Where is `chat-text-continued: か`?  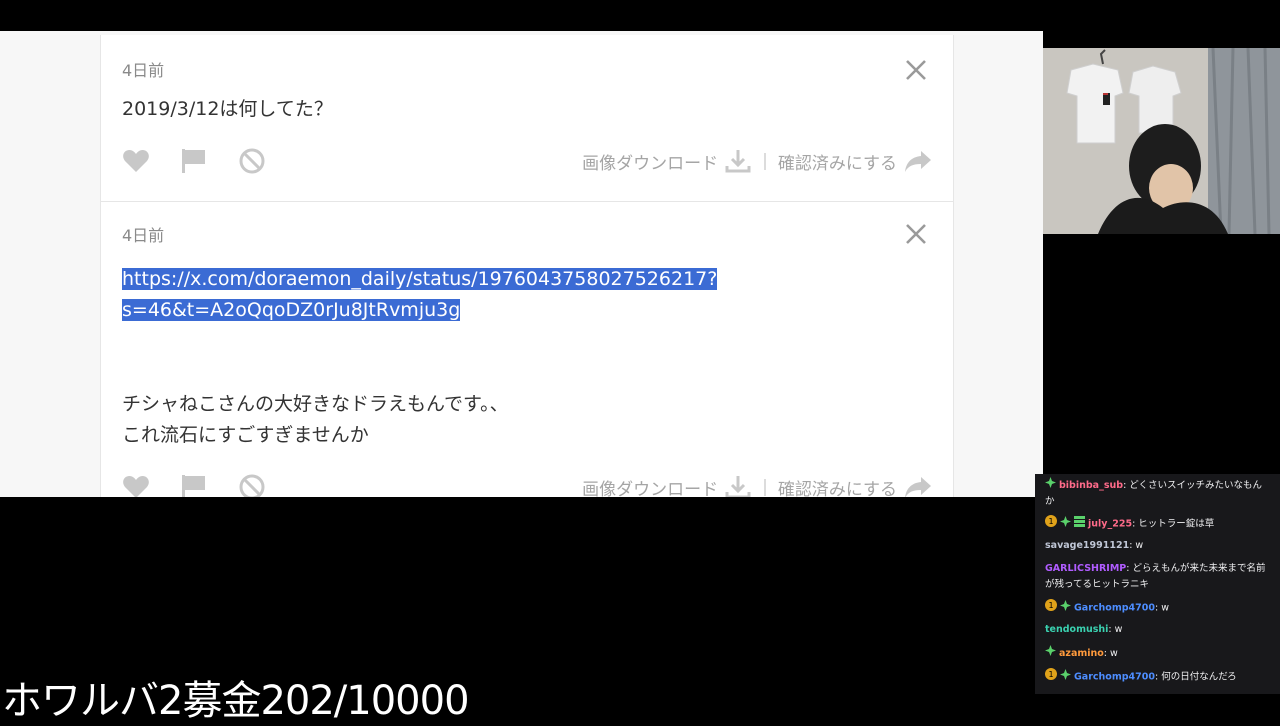
chat-text-continued: か is located at coordinates (1050, 501).